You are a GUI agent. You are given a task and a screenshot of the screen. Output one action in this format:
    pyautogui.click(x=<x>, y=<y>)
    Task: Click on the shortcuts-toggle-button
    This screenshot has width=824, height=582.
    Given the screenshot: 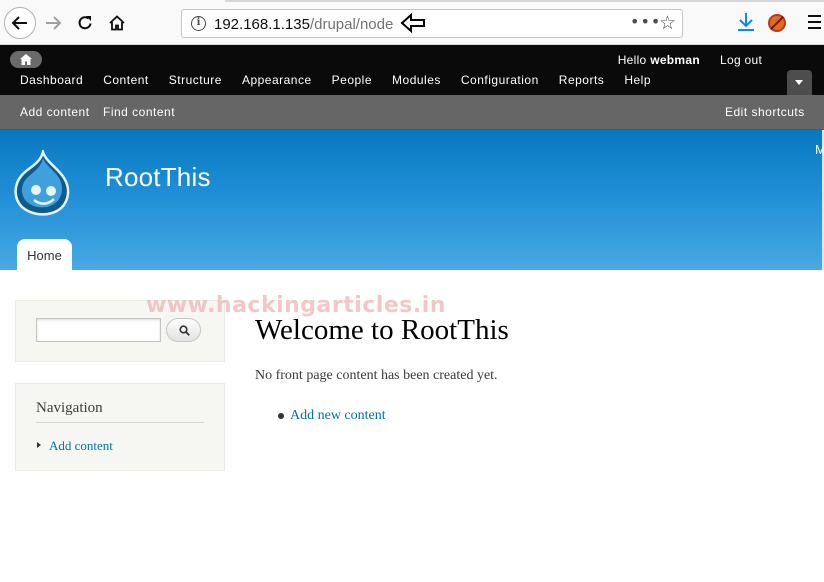 What is the action you would take?
    pyautogui.click(x=799, y=82)
    